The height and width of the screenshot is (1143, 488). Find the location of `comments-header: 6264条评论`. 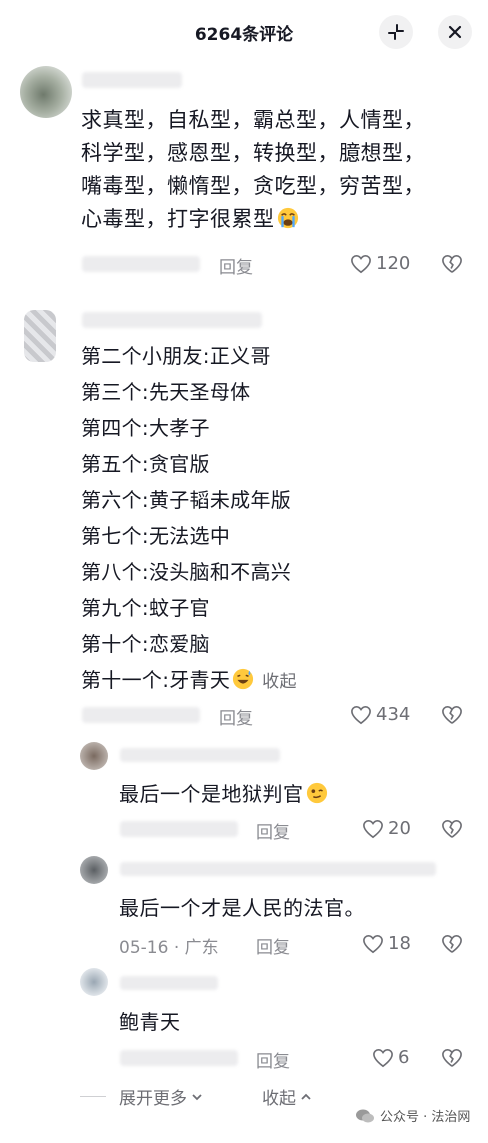

comments-header: 6264条评论 is located at coordinates (244, 35).